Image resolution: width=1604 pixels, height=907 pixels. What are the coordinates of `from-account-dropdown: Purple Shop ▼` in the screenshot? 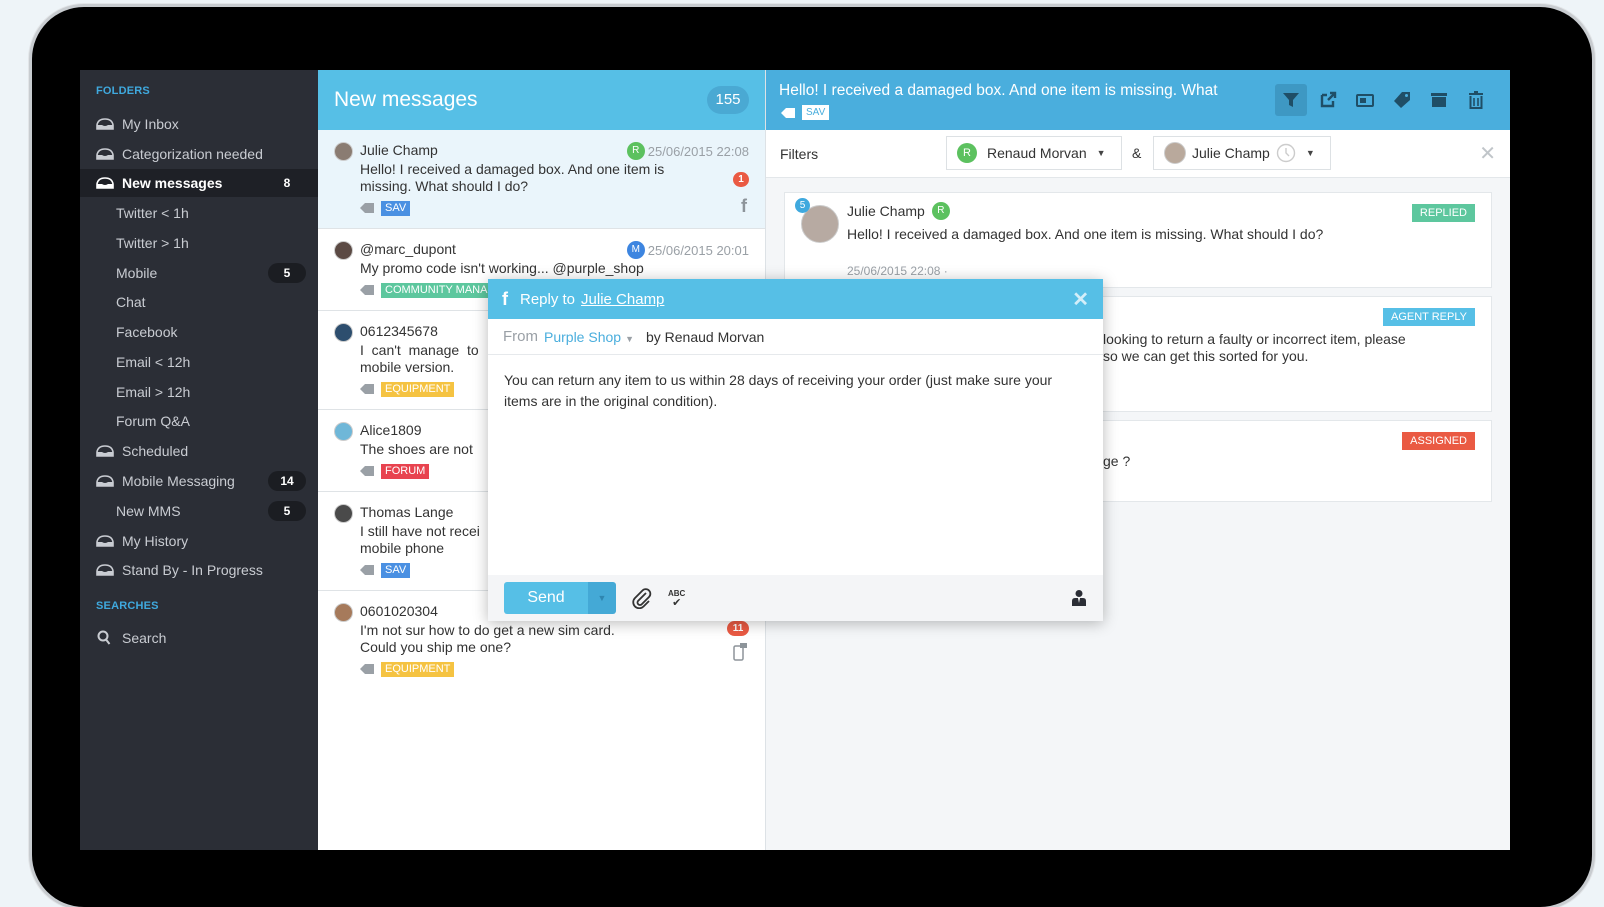 It's located at (589, 337).